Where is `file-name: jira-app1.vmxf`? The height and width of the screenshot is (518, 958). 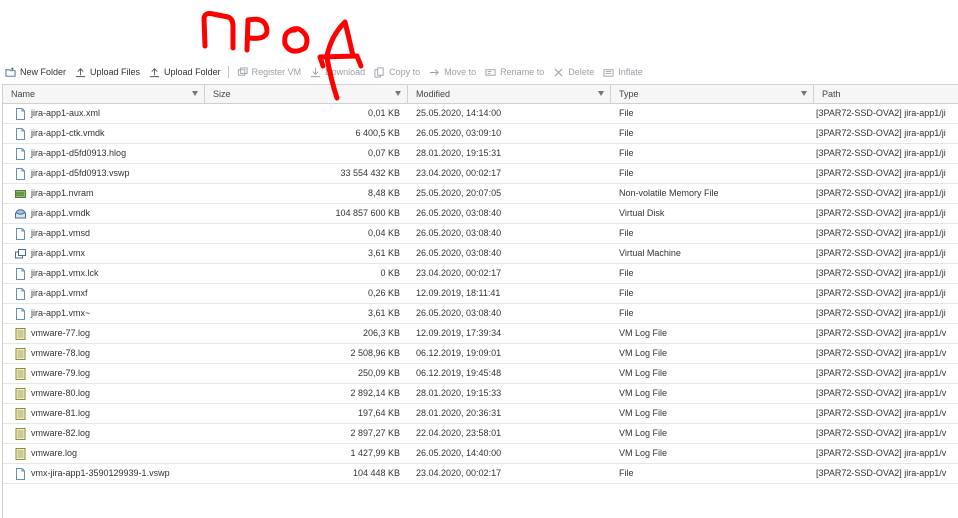
file-name: jira-app1.vmxf is located at coordinates (59, 293).